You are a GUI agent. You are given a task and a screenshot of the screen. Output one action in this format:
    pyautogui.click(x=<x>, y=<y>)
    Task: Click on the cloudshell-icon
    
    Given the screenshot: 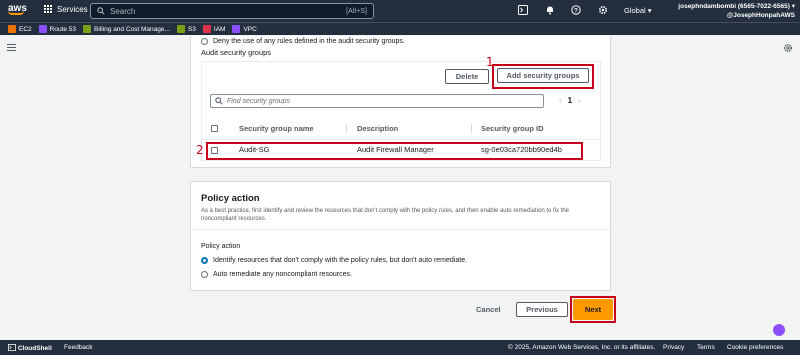 What is the action you would take?
    pyautogui.click(x=522, y=10)
    